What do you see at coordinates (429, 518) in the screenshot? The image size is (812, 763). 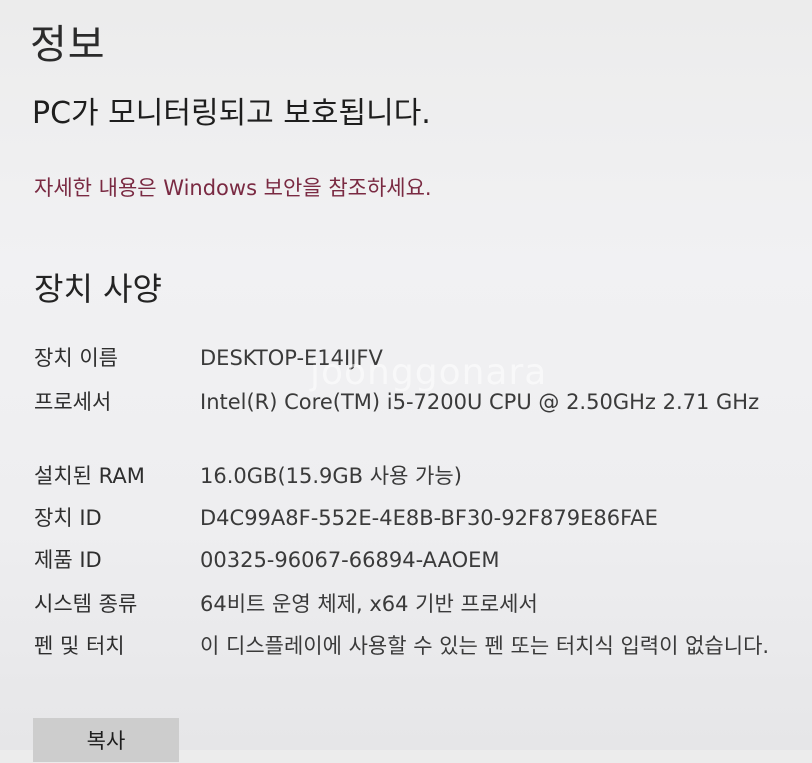 I see `spec-value: D4C99A8F-552E-4E8B-BF30-92F879E86FAE` at bounding box center [429, 518].